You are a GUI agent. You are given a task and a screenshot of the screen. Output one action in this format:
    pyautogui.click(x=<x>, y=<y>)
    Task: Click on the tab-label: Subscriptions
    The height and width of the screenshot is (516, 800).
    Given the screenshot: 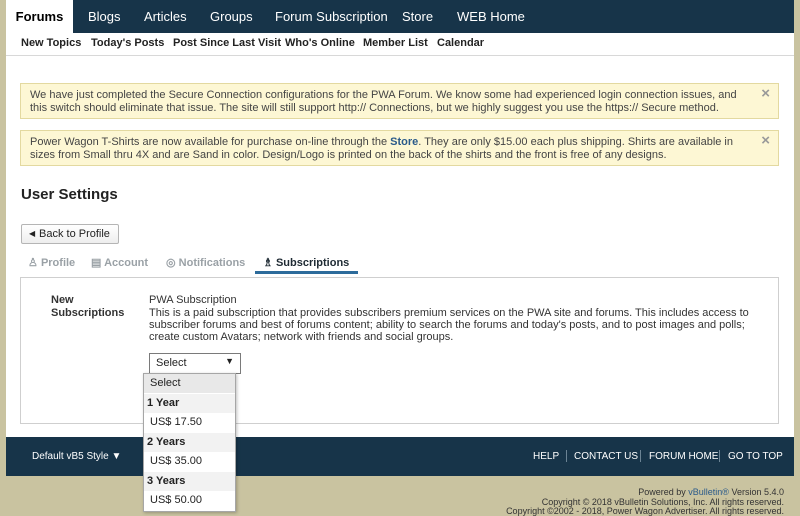 What is the action you would take?
    pyautogui.click(x=312, y=263)
    